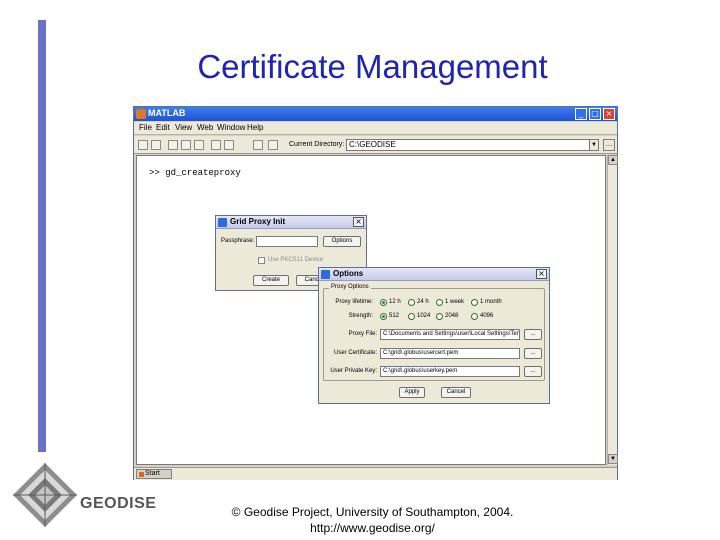 The height and width of the screenshot is (540, 720). Describe the element at coordinates (613, 160) in the screenshot. I see `scroll-up-icon: ▲` at that location.